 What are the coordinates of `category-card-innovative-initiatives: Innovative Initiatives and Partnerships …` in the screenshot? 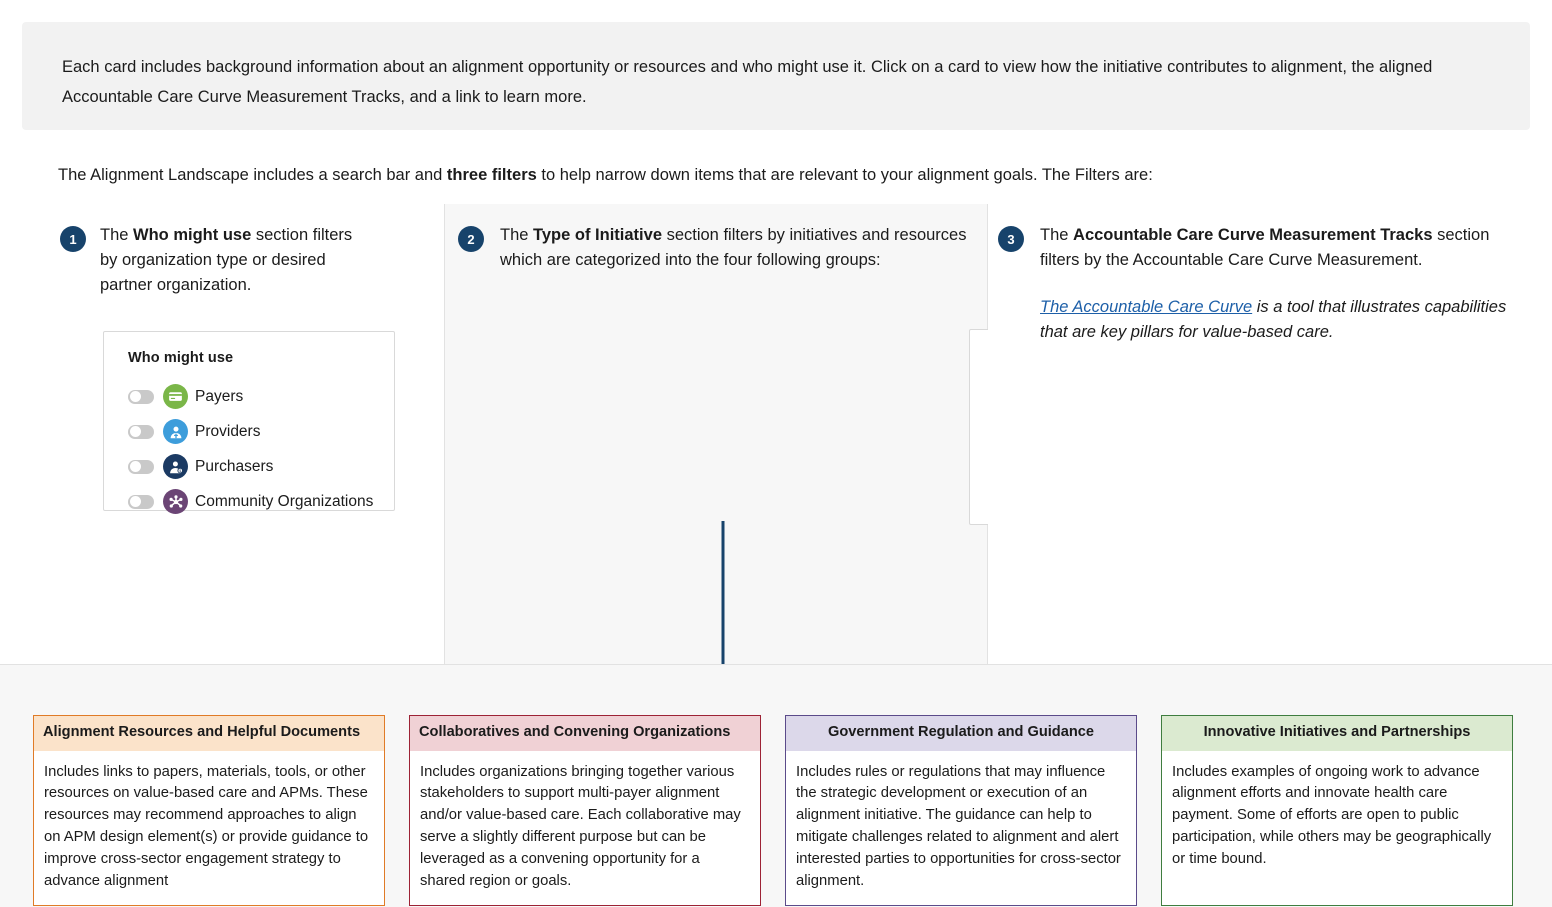 It's located at (1337, 810).